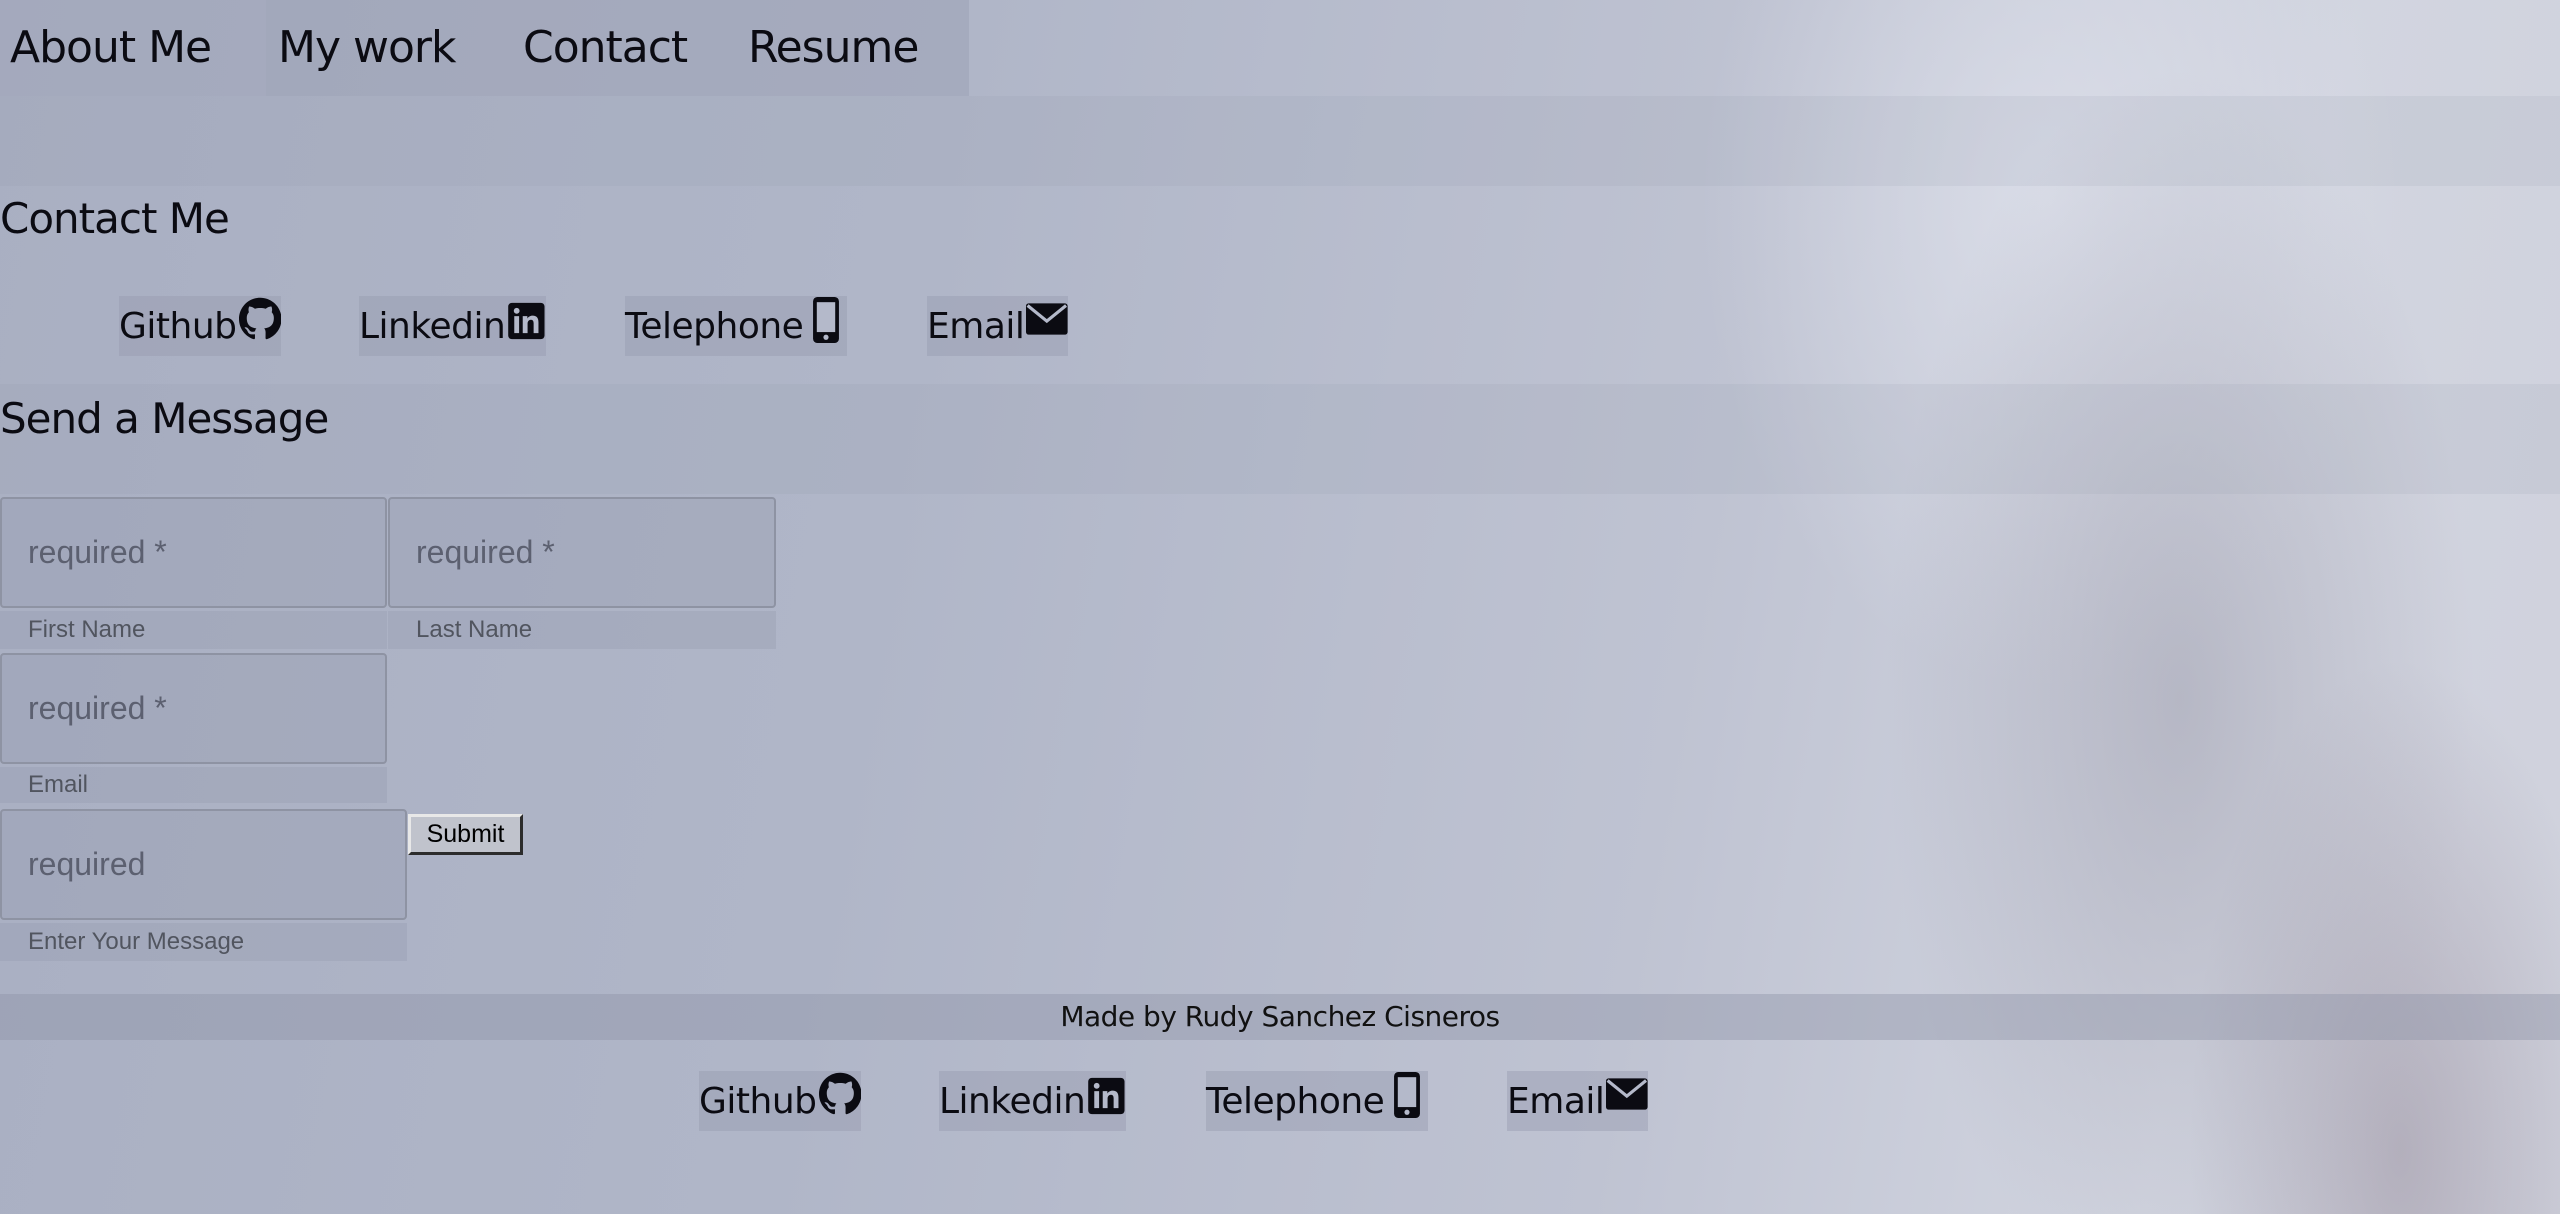 This screenshot has height=1214, width=2560. I want to click on top-nav: About Me My work Contact Resume, so click(484, 48).